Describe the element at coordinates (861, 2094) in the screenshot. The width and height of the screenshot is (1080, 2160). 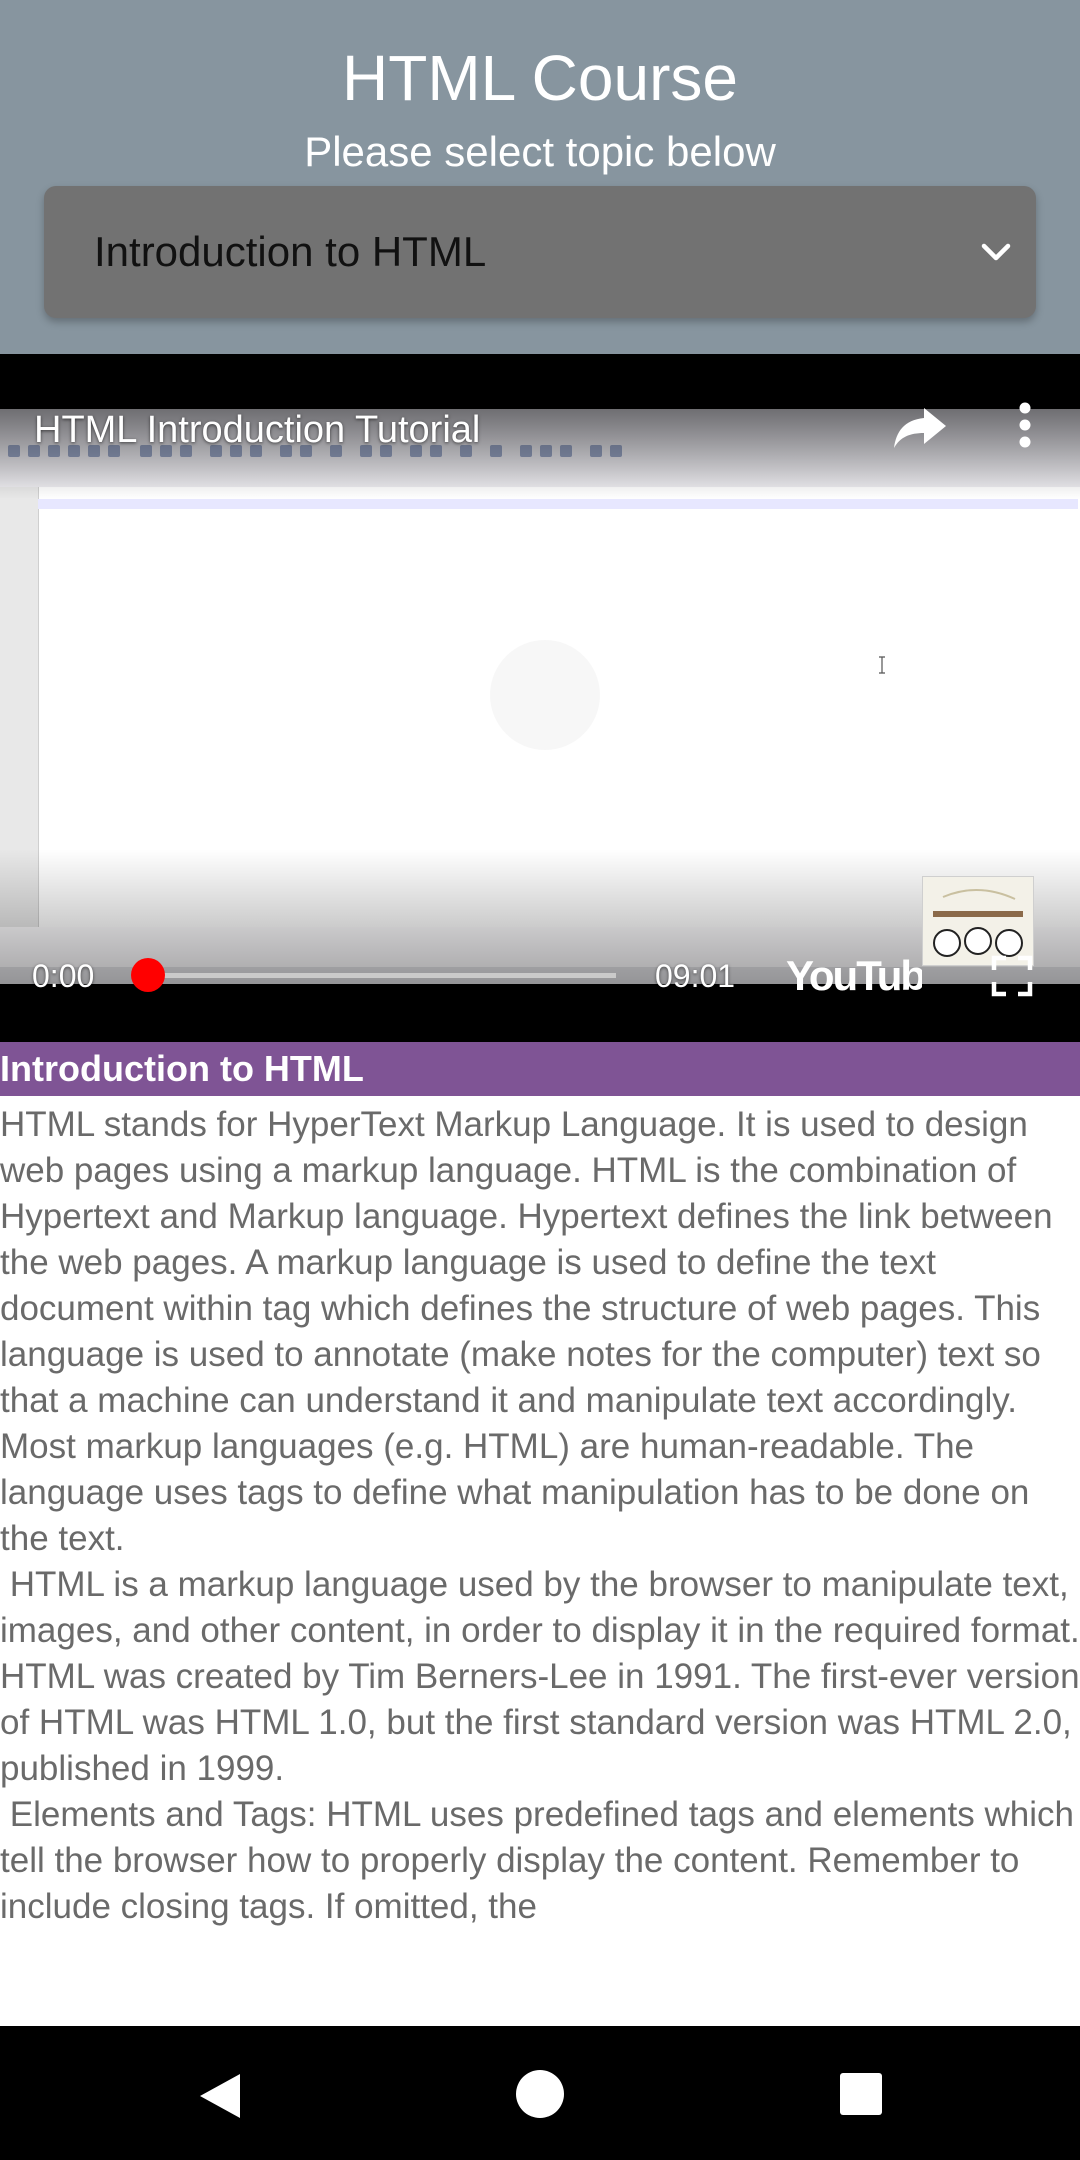
I see `recents-icon` at that location.